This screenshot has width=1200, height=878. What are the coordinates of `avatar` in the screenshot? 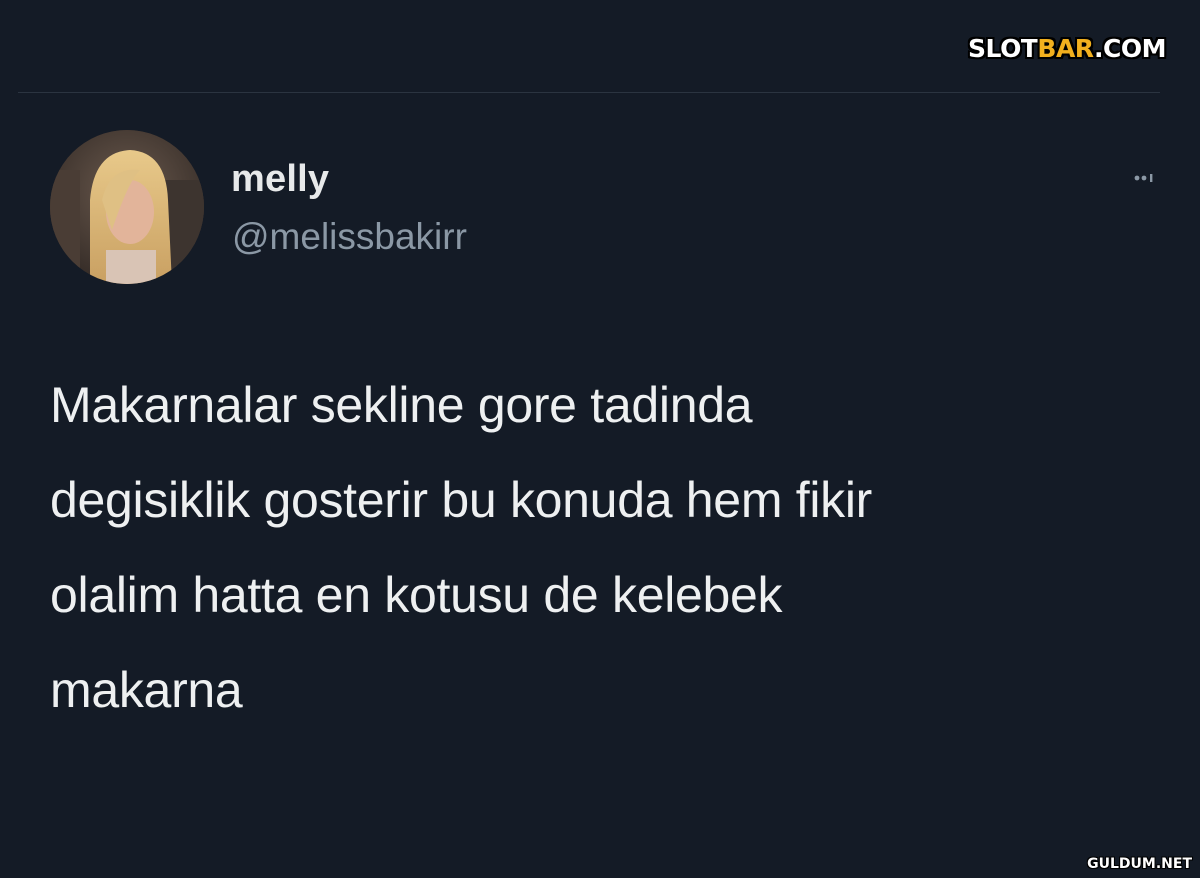 It's located at (127, 207).